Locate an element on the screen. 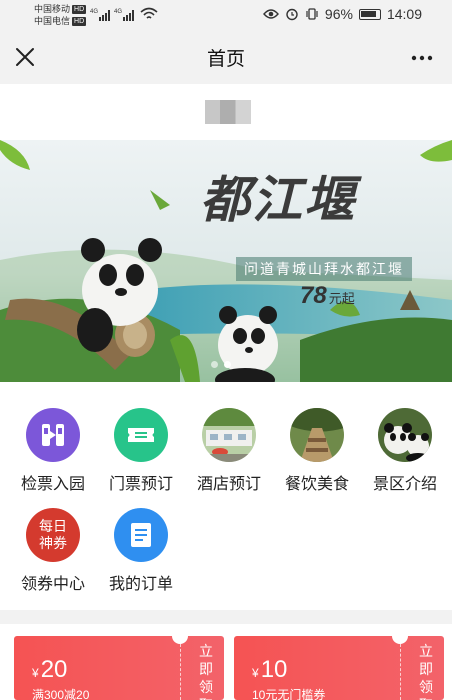 The width and height of the screenshot is (452, 700). coupon-badge-text: 每日神券 is located at coordinates (53, 534).